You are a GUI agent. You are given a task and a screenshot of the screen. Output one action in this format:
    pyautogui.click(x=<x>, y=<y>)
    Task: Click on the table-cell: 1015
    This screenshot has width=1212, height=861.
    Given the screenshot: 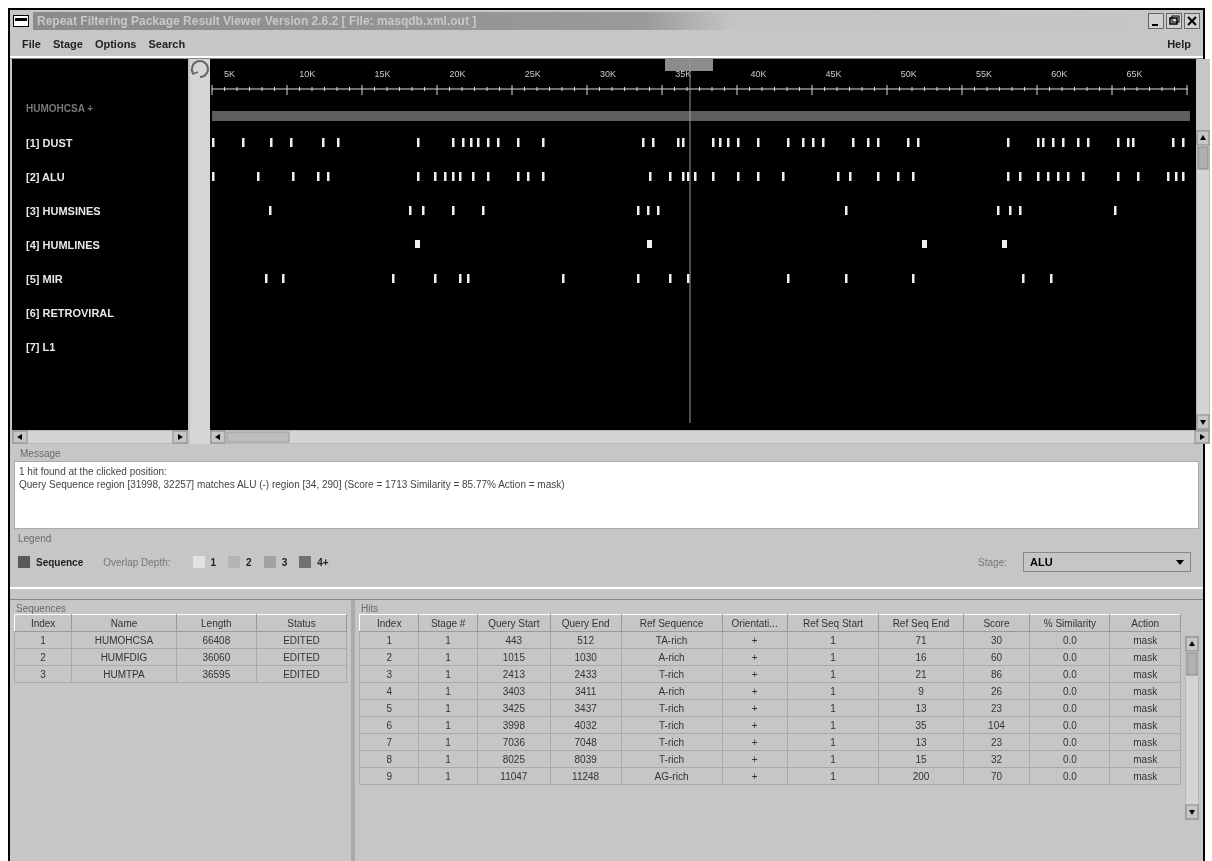 What is the action you would take?
    pyautogui.click(x=514, y=657)
    